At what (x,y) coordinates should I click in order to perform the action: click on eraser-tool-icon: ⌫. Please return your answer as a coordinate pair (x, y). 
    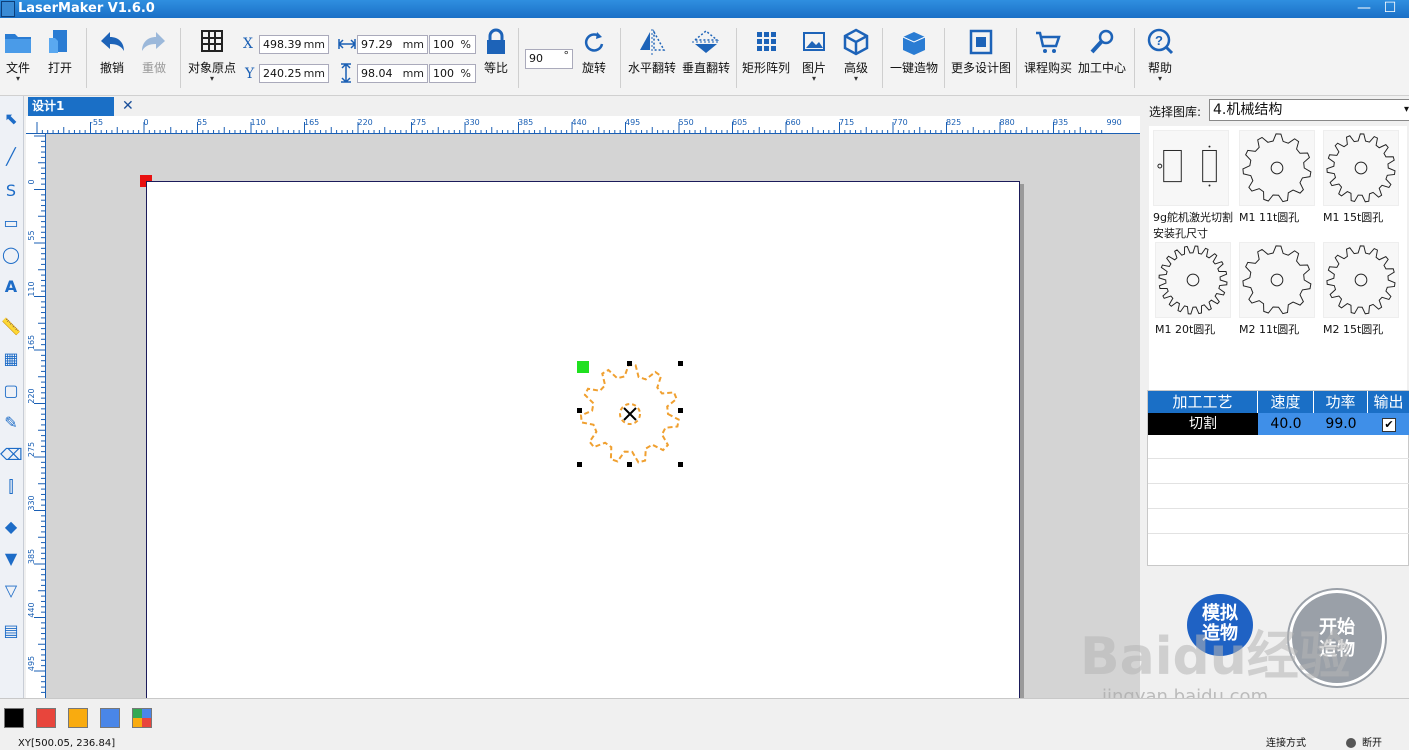
    Looking at the image, I should click on (11, 455).